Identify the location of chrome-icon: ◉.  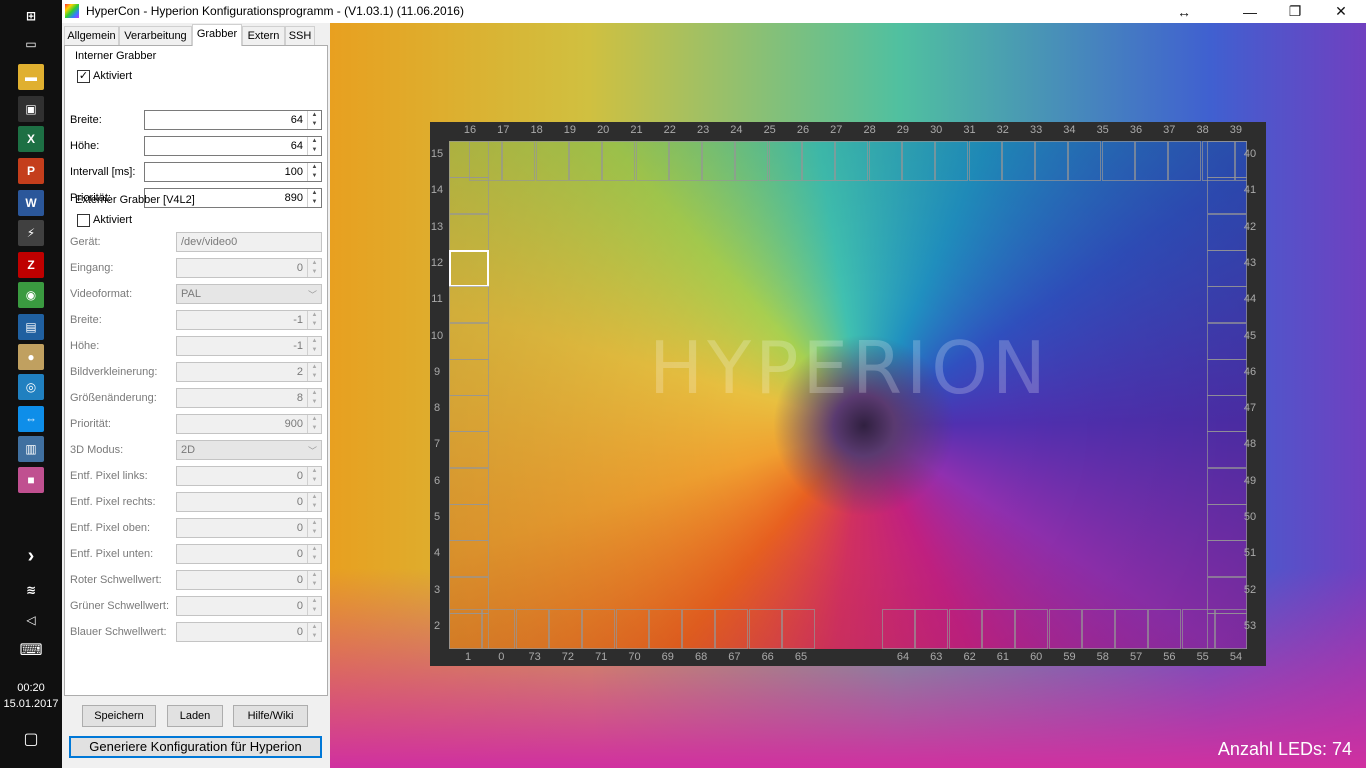
(31, 295).